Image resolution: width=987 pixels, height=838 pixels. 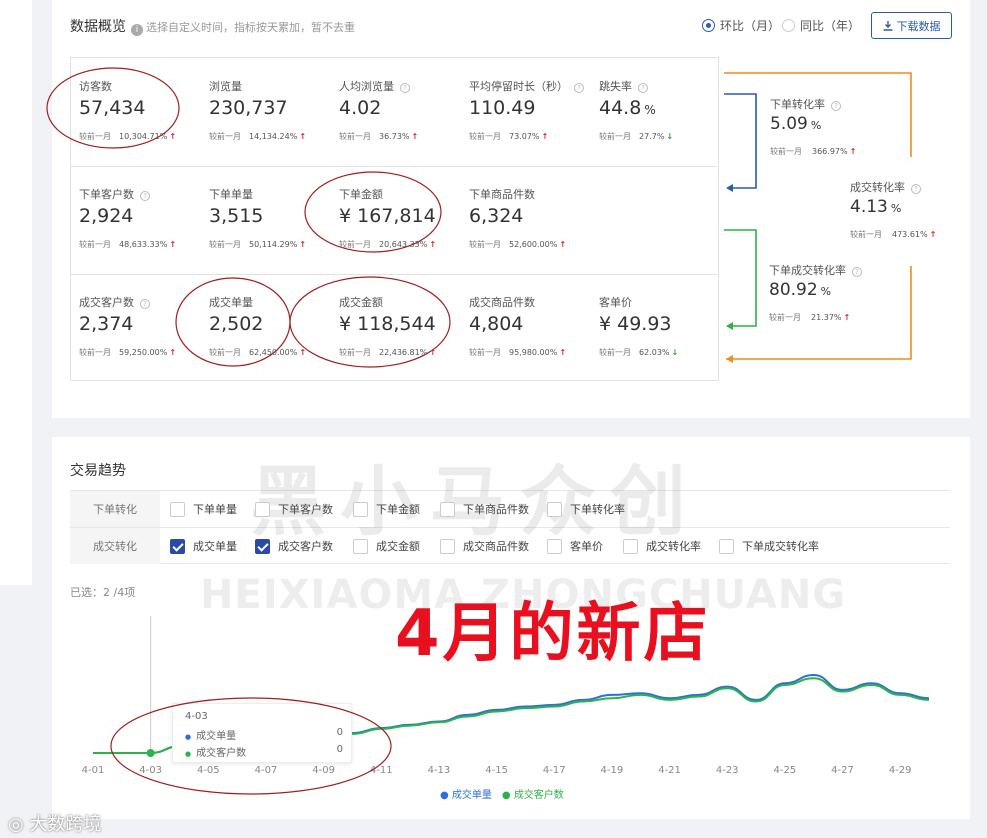 What do you see at coordinates (896, 208) in the screenshot?
I see `conversion-unit: %` at bounding box center [896, 208].